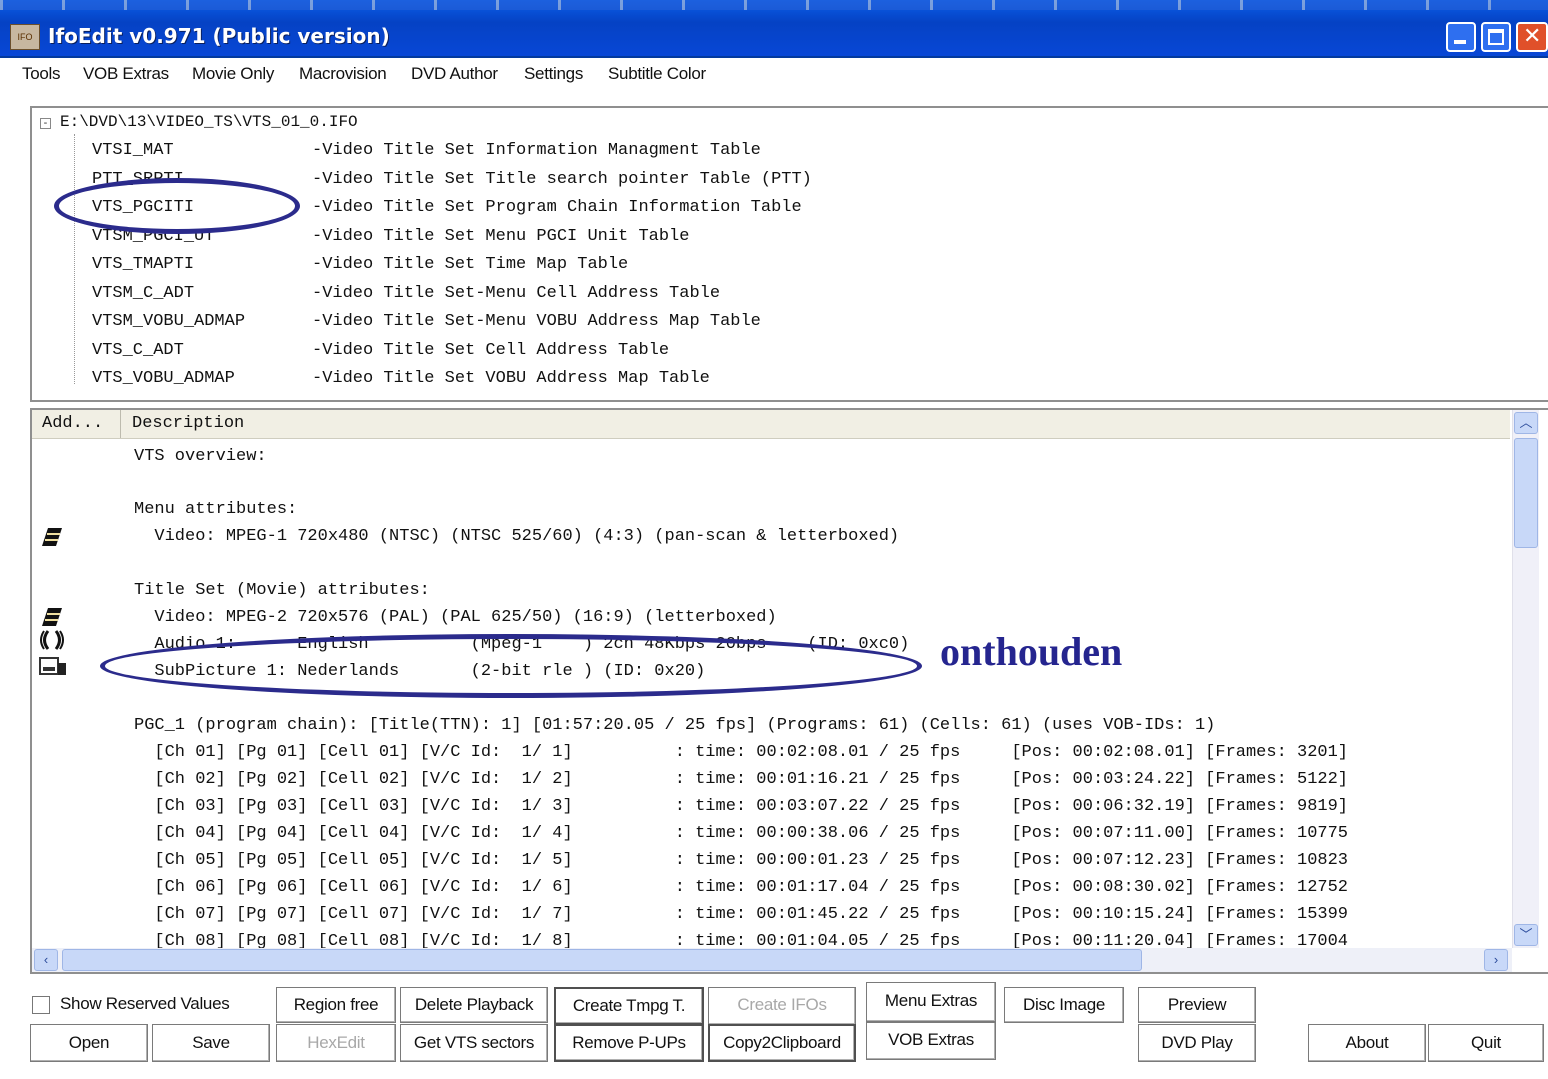  I want to click on show-reserved-label: Show Reserved Values, so click(145, 1004).